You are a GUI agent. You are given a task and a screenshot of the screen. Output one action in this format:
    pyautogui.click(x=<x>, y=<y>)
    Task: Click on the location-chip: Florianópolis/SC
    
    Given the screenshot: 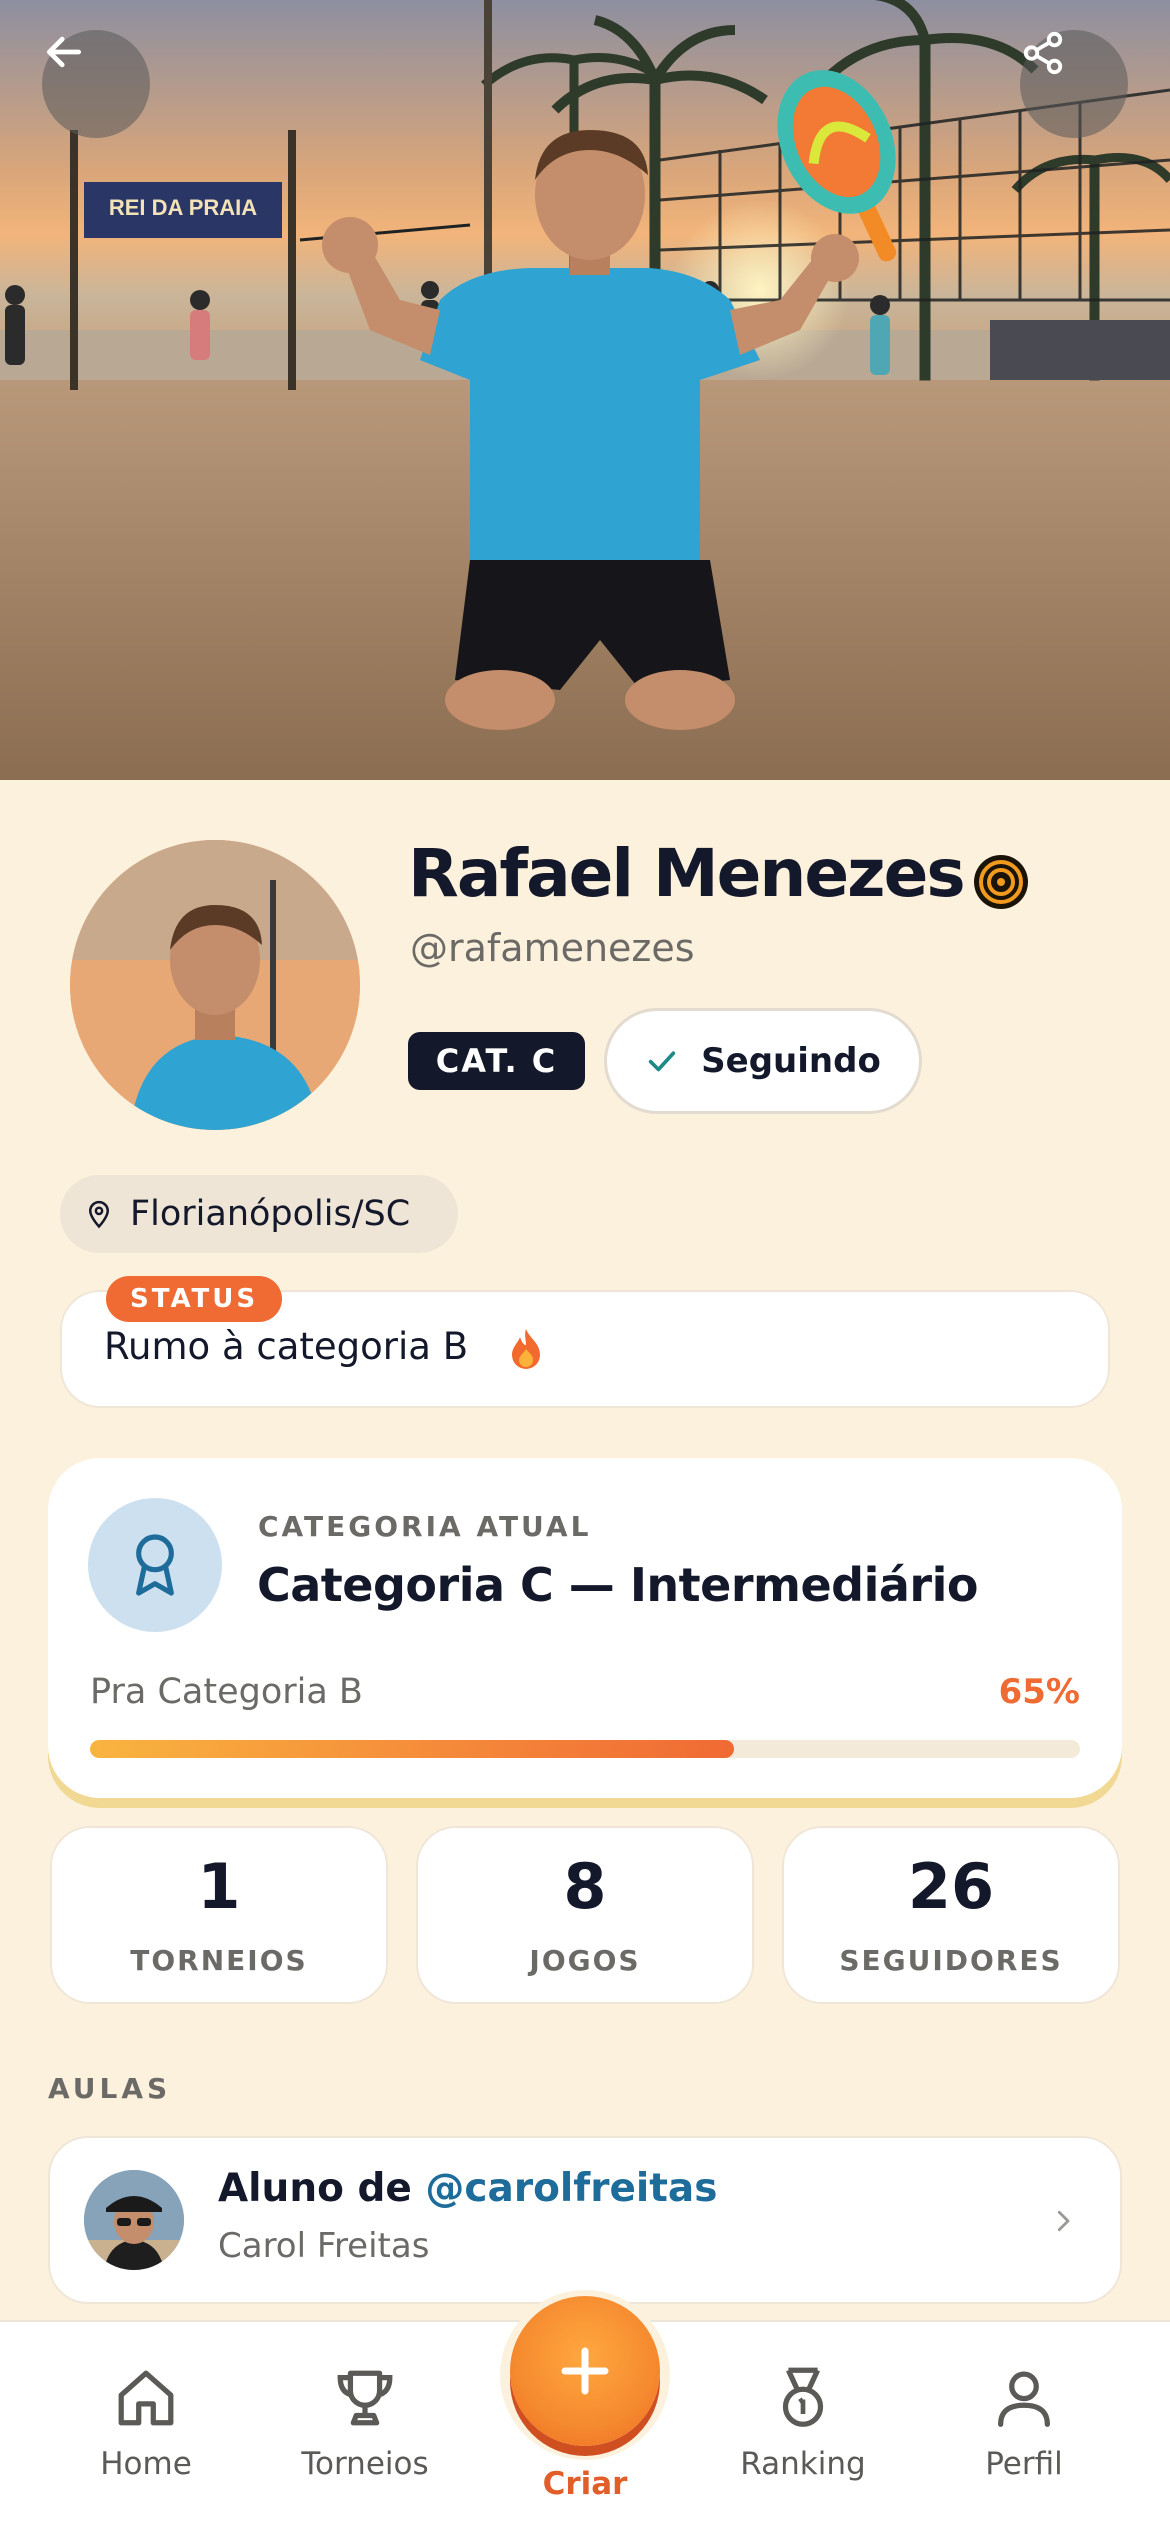 What is the action you would take?
    pyautogui.click(x=259, y=1214)
    